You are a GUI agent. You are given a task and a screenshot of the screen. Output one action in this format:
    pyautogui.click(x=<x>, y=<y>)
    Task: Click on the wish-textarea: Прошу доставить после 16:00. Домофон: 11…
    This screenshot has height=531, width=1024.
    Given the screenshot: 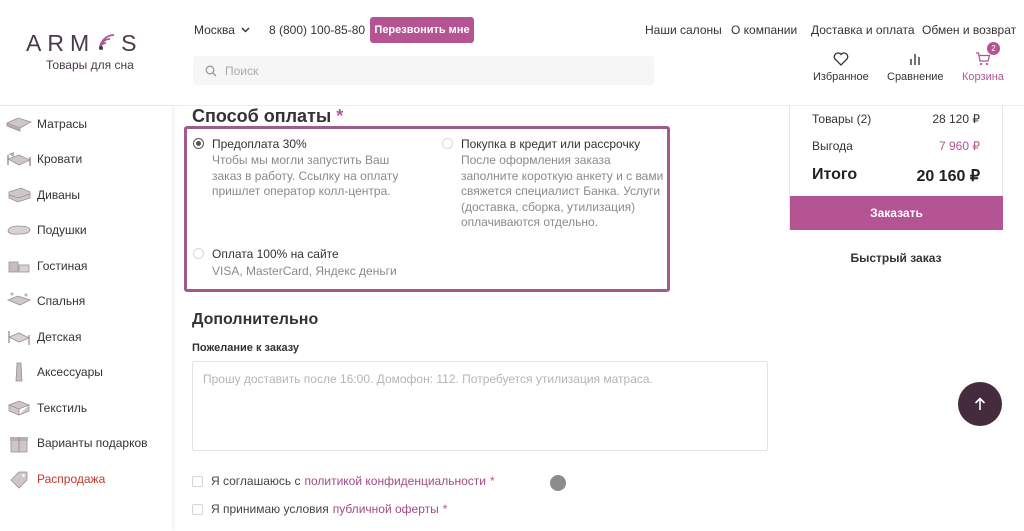 What is the action you would take?
    pyautogui.click(x=480, y=406)
    